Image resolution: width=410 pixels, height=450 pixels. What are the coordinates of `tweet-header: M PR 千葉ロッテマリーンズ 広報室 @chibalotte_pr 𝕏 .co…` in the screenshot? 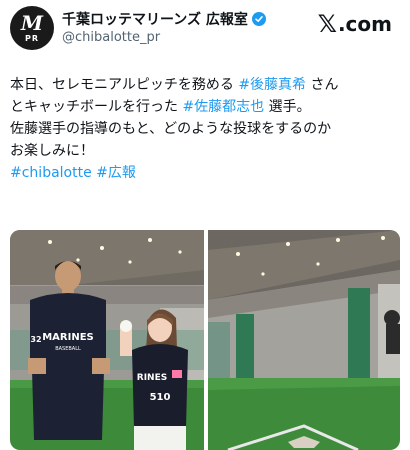 It's located at (205, 30).